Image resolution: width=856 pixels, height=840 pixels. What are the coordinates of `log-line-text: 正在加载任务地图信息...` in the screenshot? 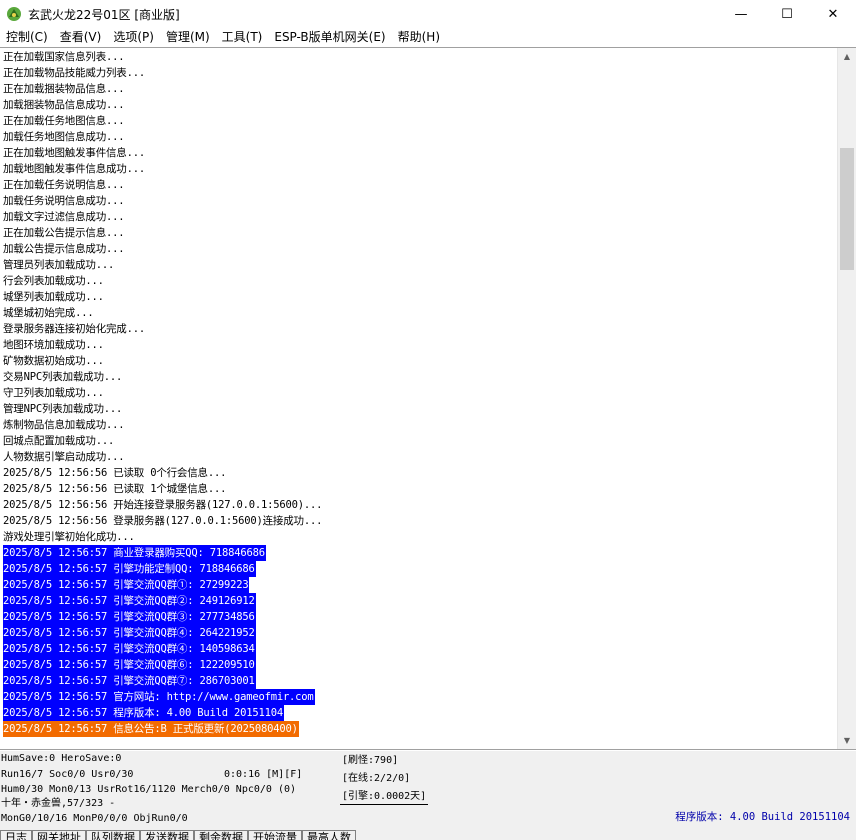 It's located at (64, 121).